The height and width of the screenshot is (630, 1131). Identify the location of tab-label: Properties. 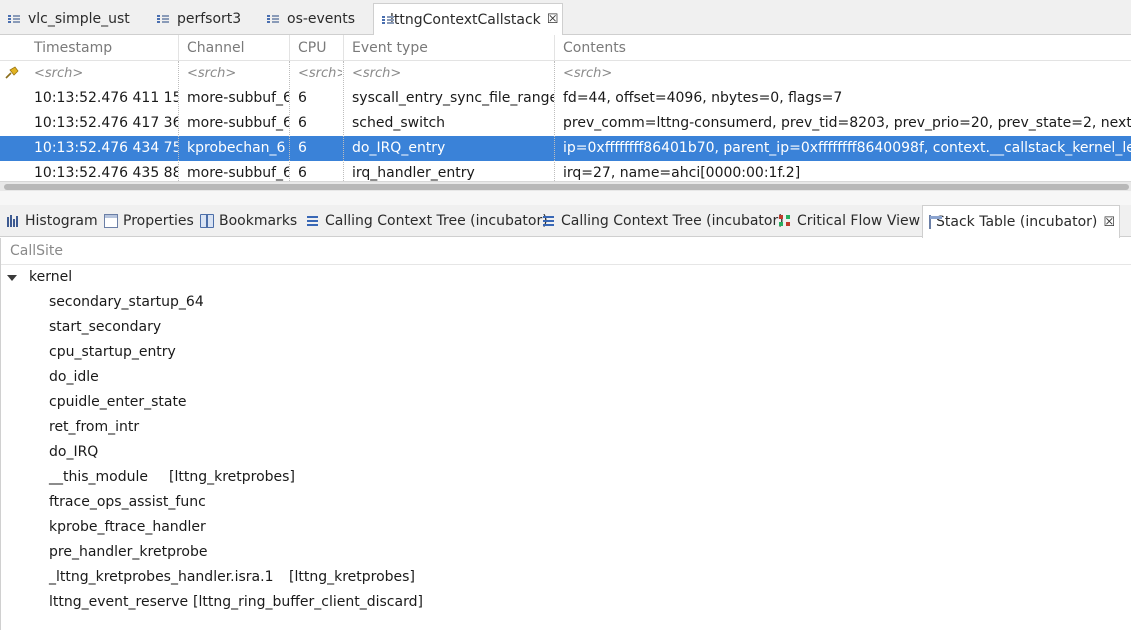
(158, 221).